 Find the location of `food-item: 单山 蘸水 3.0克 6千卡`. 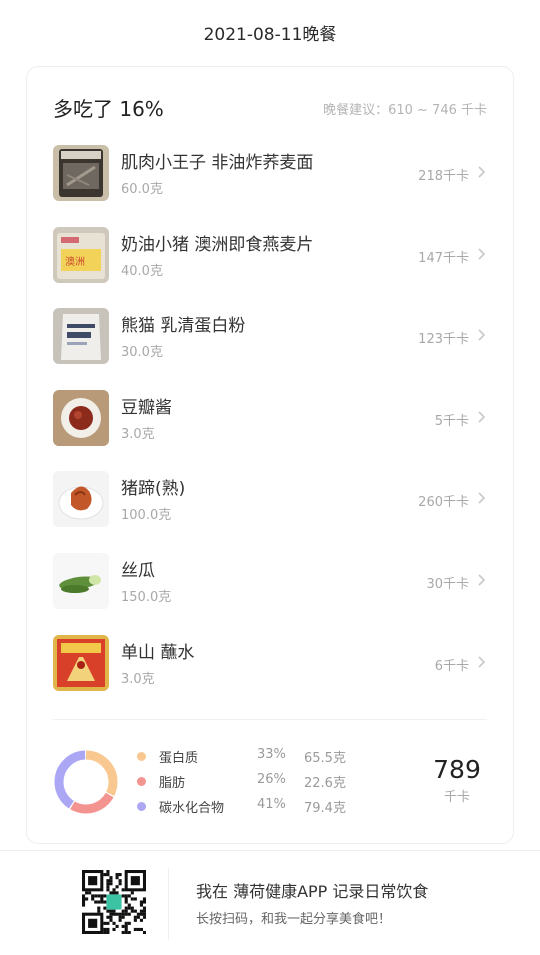

food-item: 单山 蘸水 3.0克 6千卡 is located at coordinates (270, 675).